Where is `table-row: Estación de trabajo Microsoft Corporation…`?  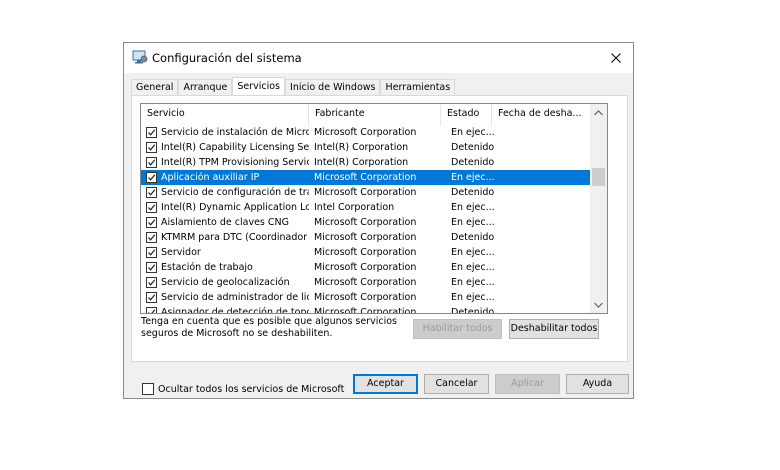
table-row: Estación de trabajo Microsoft Corporation… is located at coordinates (366, 267).